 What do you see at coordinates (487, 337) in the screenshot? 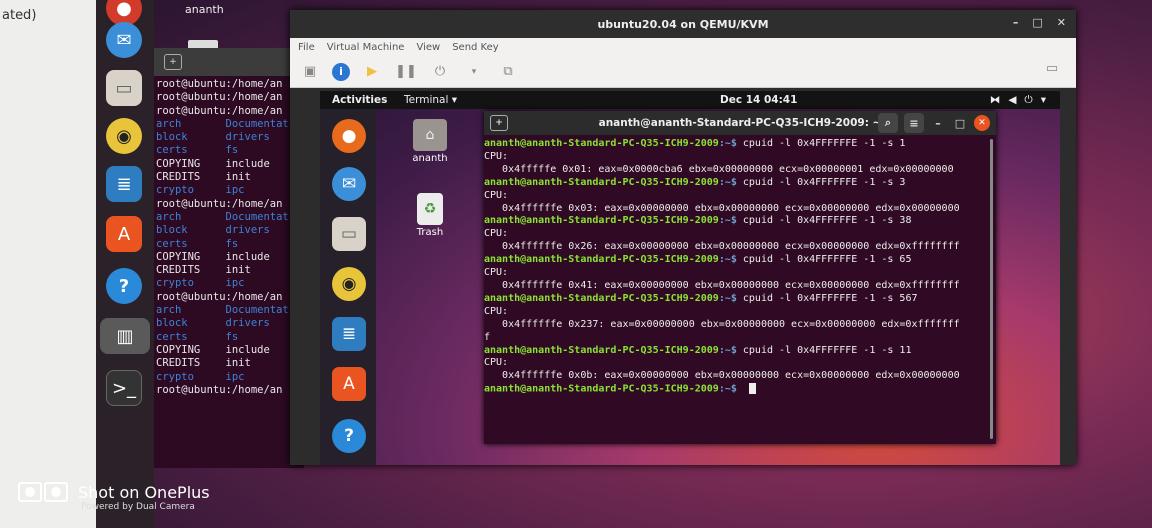
I see `output-line: f` at bounding box center [487, 337].